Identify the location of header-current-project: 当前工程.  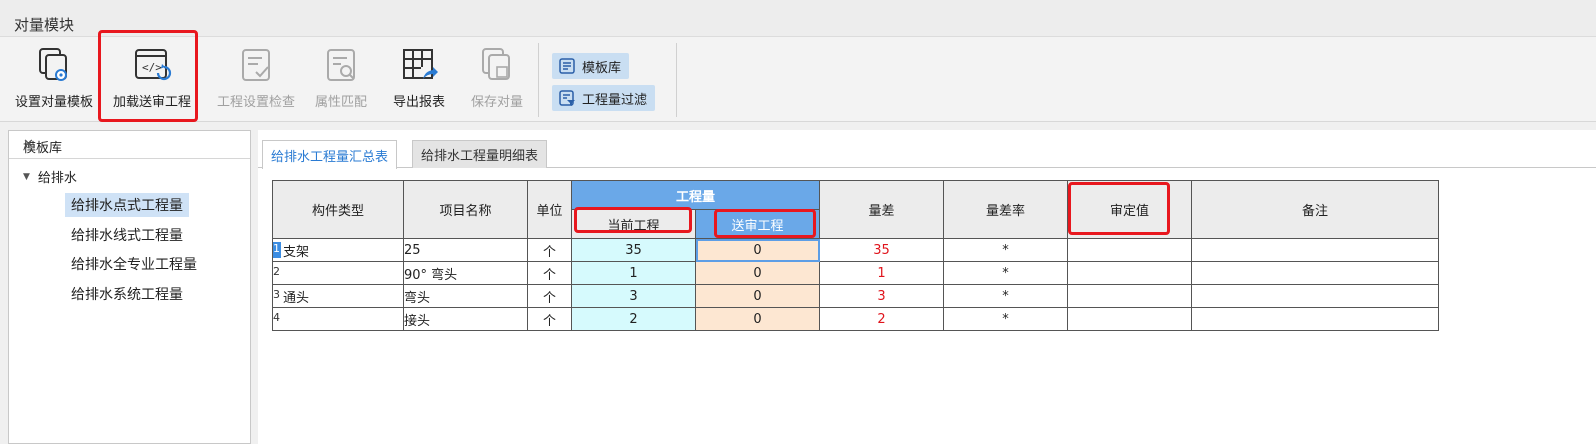
(633, 224).